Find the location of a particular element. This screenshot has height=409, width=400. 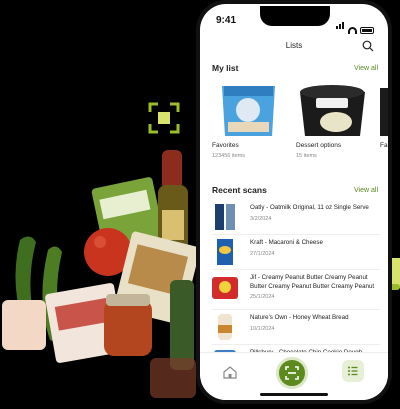

recent-scans-title: Recent scans is located at coordinates (239, 190).